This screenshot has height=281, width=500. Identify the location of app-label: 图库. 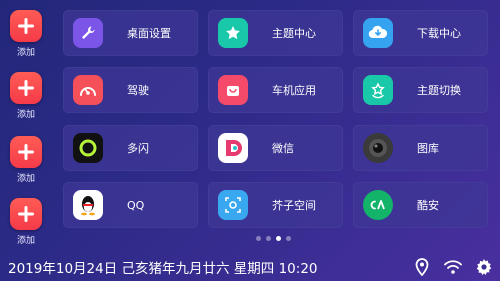
(428, 148).